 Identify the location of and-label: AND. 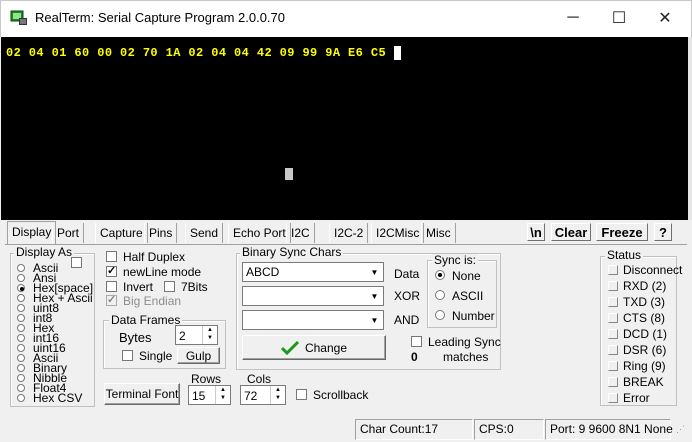
(407, 320).